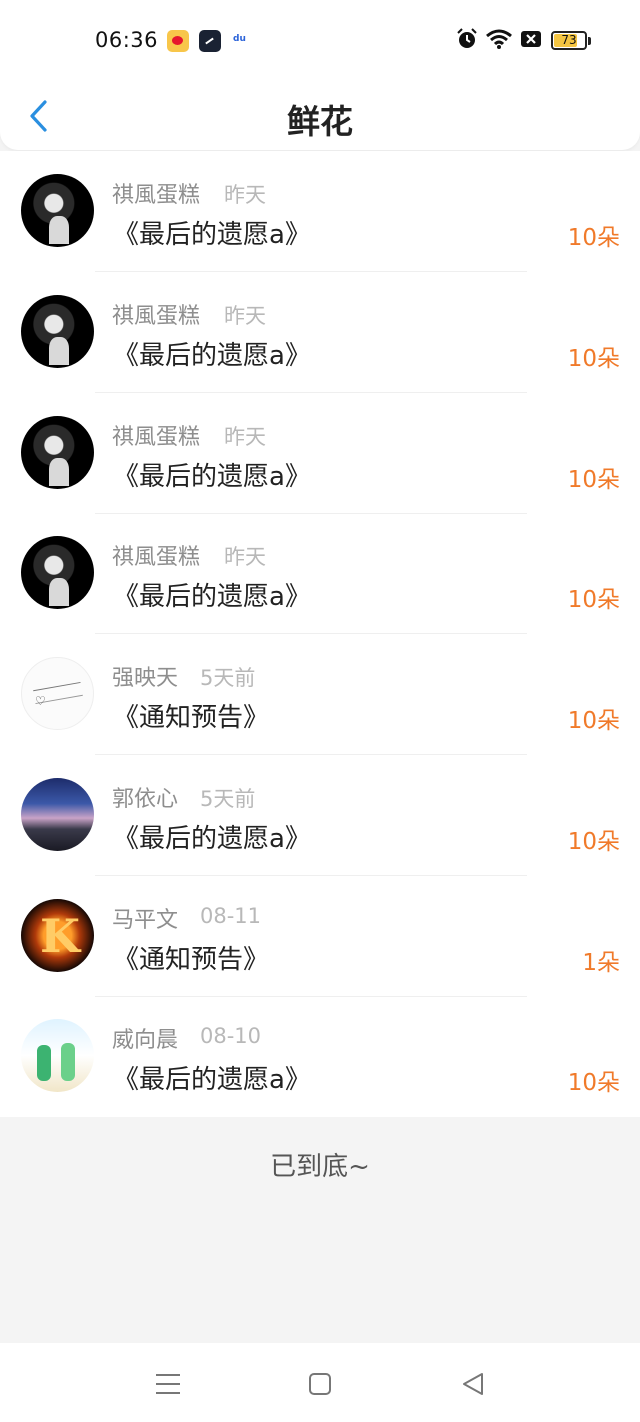  What do you see at coordinates (145, 918) in the screenshot?
I see `user-name: 马平文` at bounding box center [145, 918].